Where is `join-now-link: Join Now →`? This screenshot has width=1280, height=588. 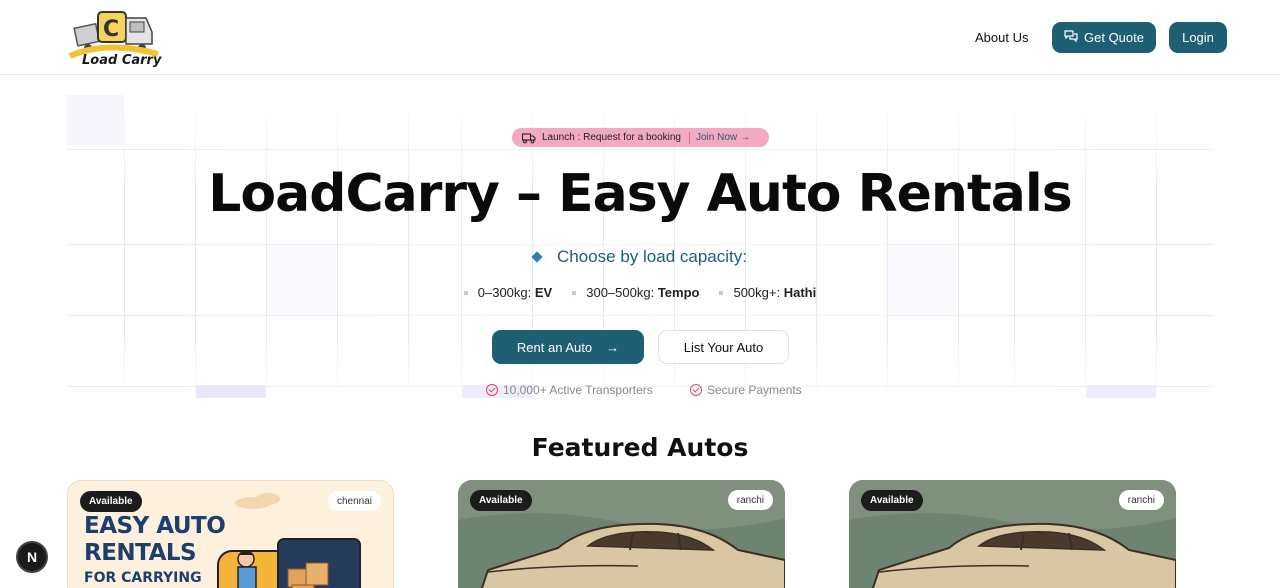 join-now-link: Join Now → is located at coordinates (723, 137).